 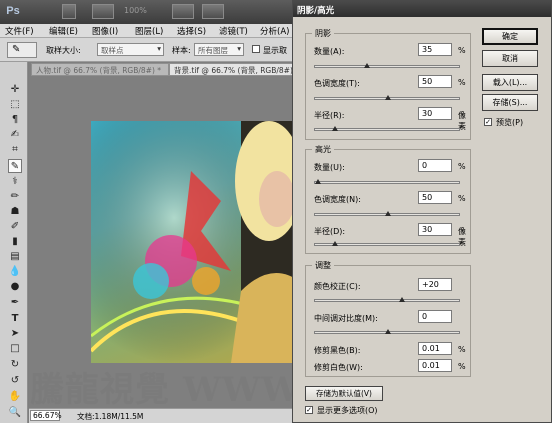 What do you see at coordinates (15, 135) in the screenshot?
I see `quick-select-tool-icon: ✍` at bounding box center [15, 135].